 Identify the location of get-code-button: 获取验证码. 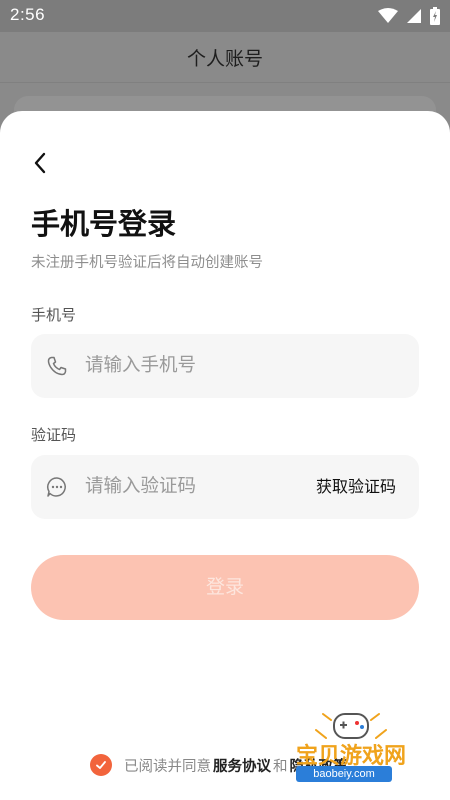
(356, 487).